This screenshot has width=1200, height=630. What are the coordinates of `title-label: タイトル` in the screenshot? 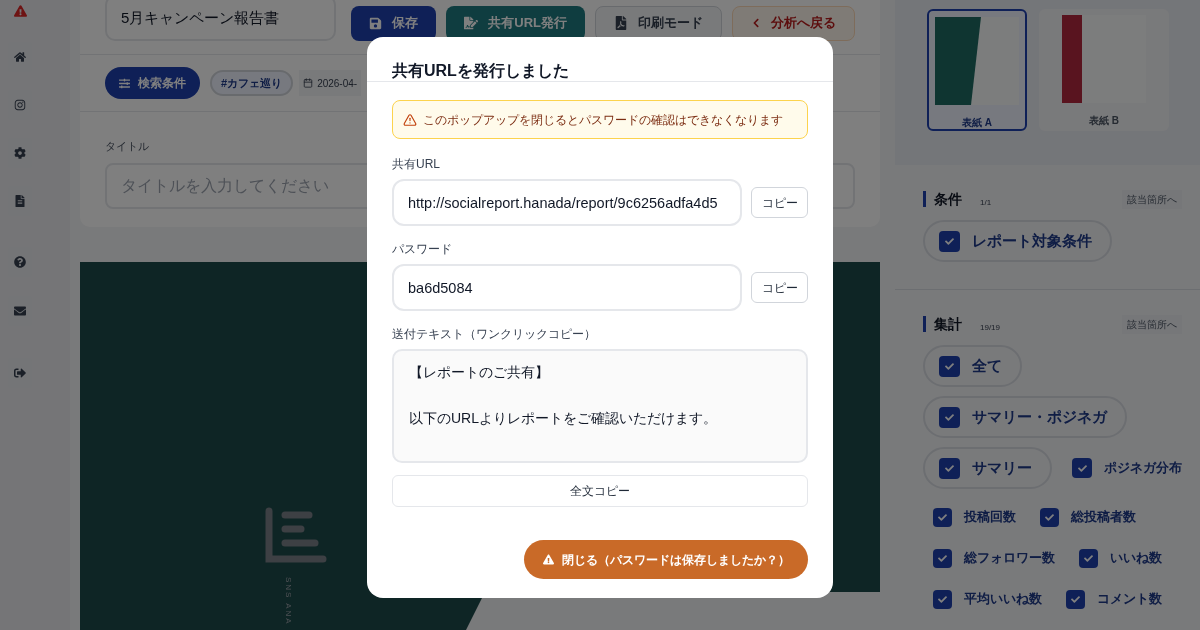 It's located at (127, 146).